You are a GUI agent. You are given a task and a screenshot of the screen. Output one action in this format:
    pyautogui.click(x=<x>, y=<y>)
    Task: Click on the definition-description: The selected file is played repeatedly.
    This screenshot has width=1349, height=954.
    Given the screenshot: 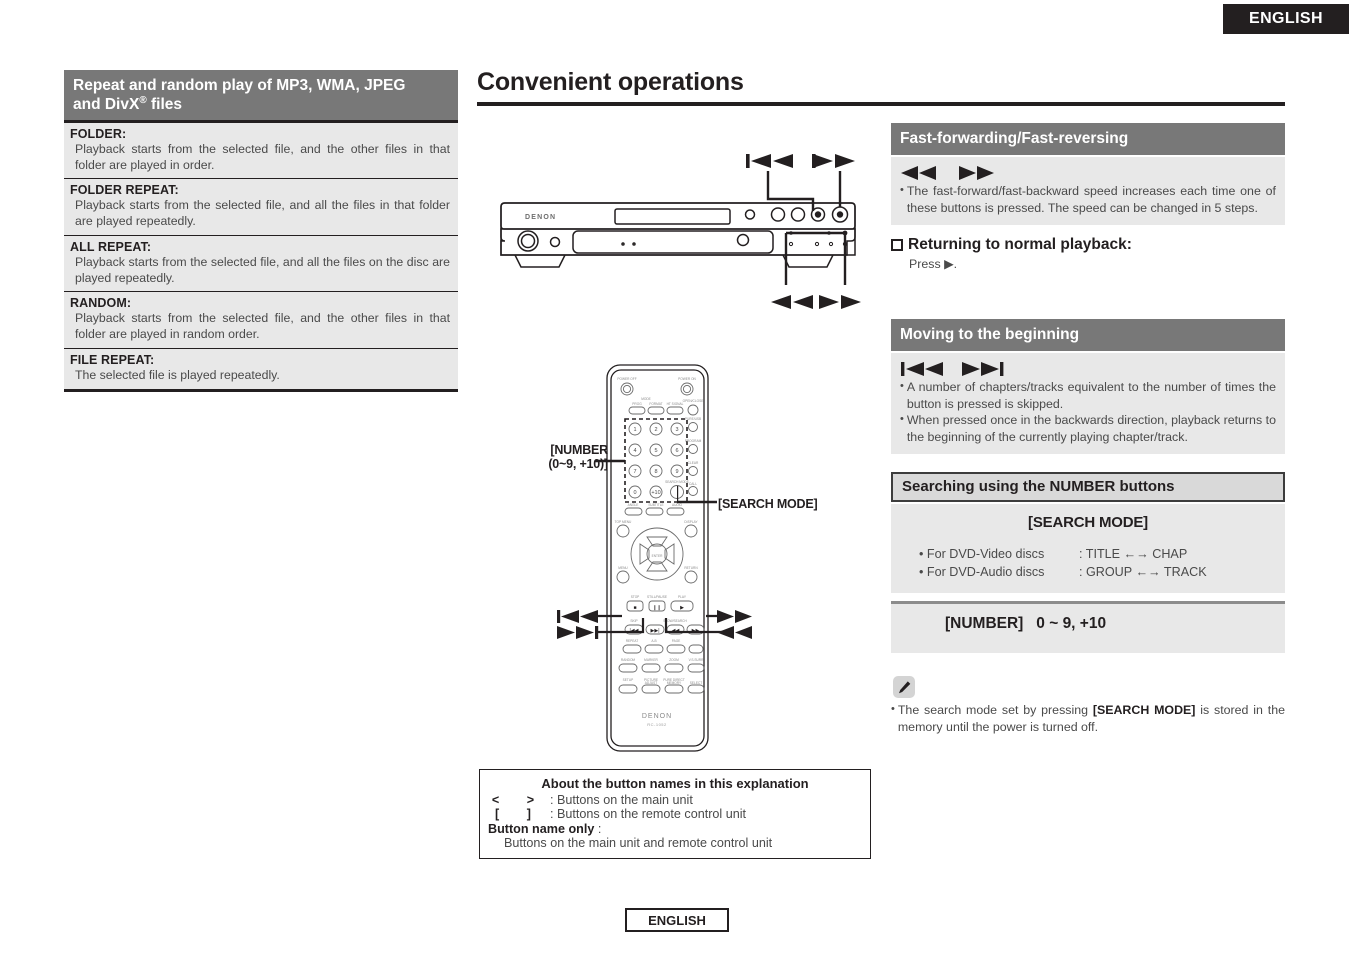 What is the action you would take?
    pyautogui.click(x=177, y=374)
    